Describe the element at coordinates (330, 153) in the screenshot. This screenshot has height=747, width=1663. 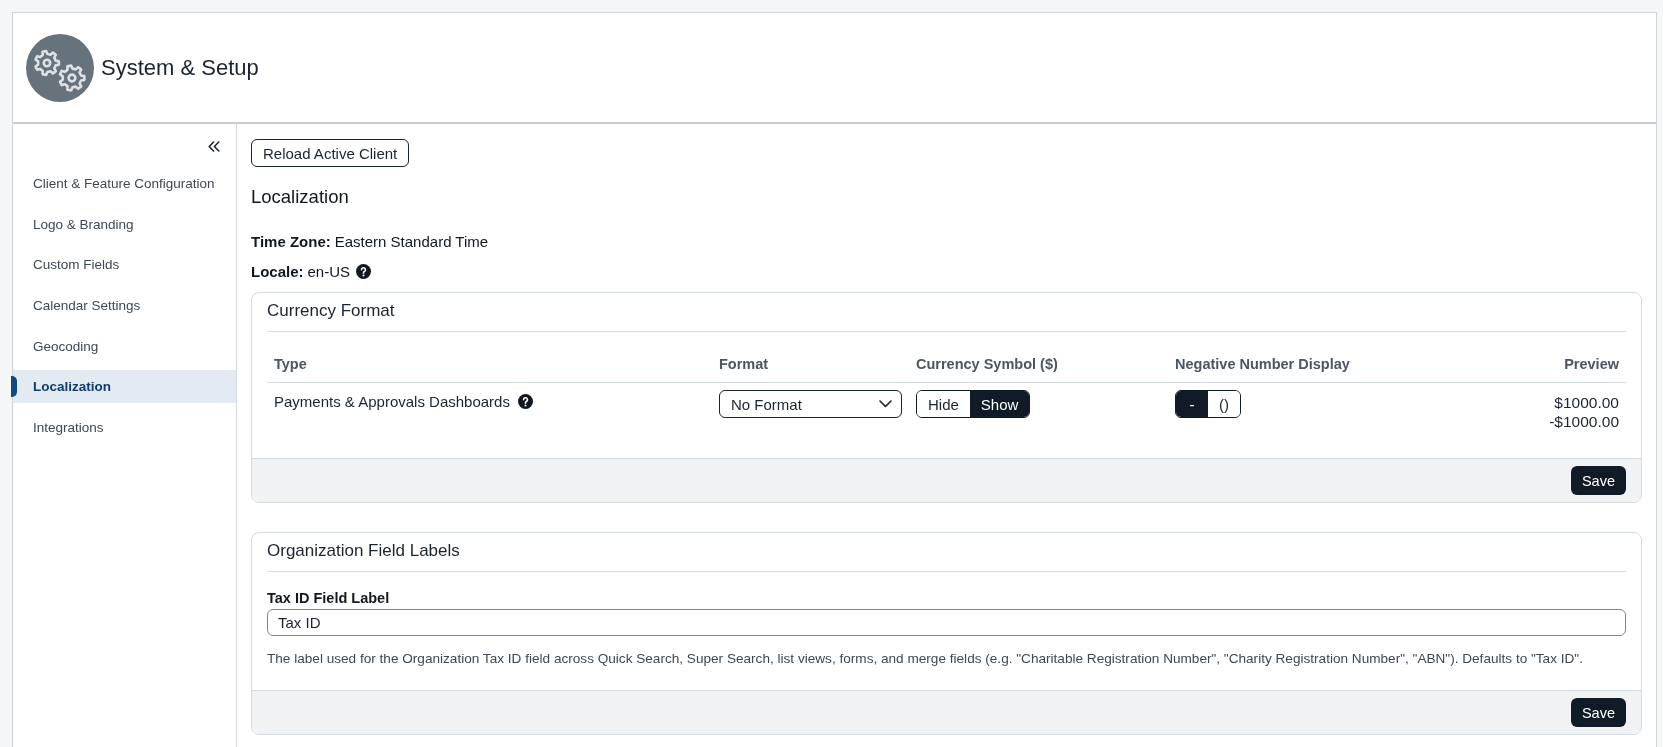
I see `reload-button: Reload Active Client` at that location.